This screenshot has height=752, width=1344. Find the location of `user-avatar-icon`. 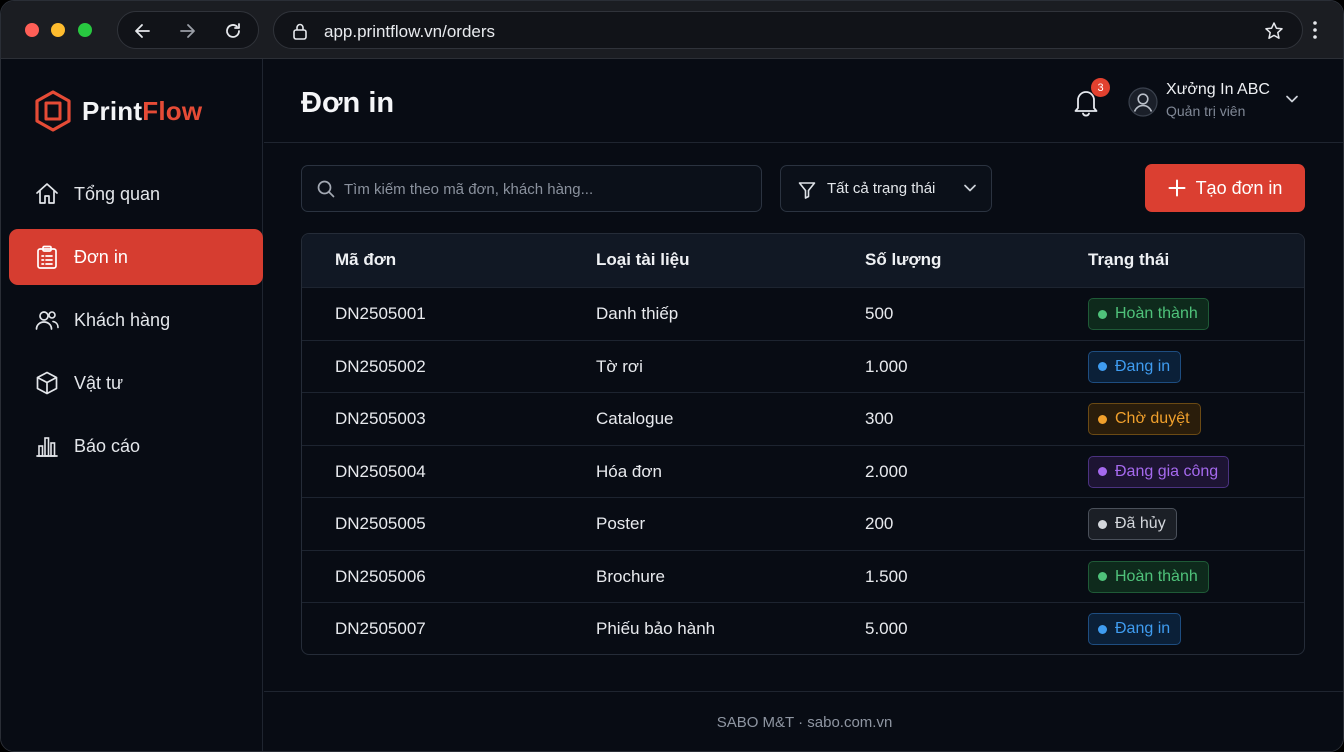

user-avatar-icon is located at coordinates (1143, 102).